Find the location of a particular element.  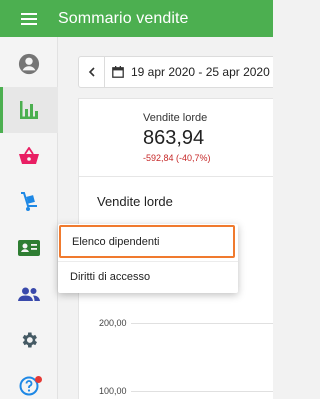

nav-item-account is located at coordinates (29, 64).